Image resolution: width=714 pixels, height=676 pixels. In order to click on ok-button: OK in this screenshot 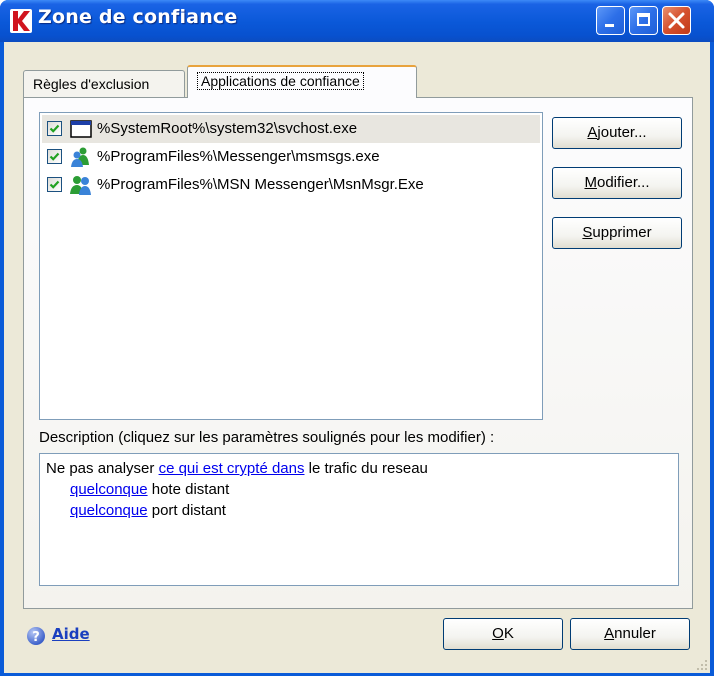, I will do `click(503, 634)`.